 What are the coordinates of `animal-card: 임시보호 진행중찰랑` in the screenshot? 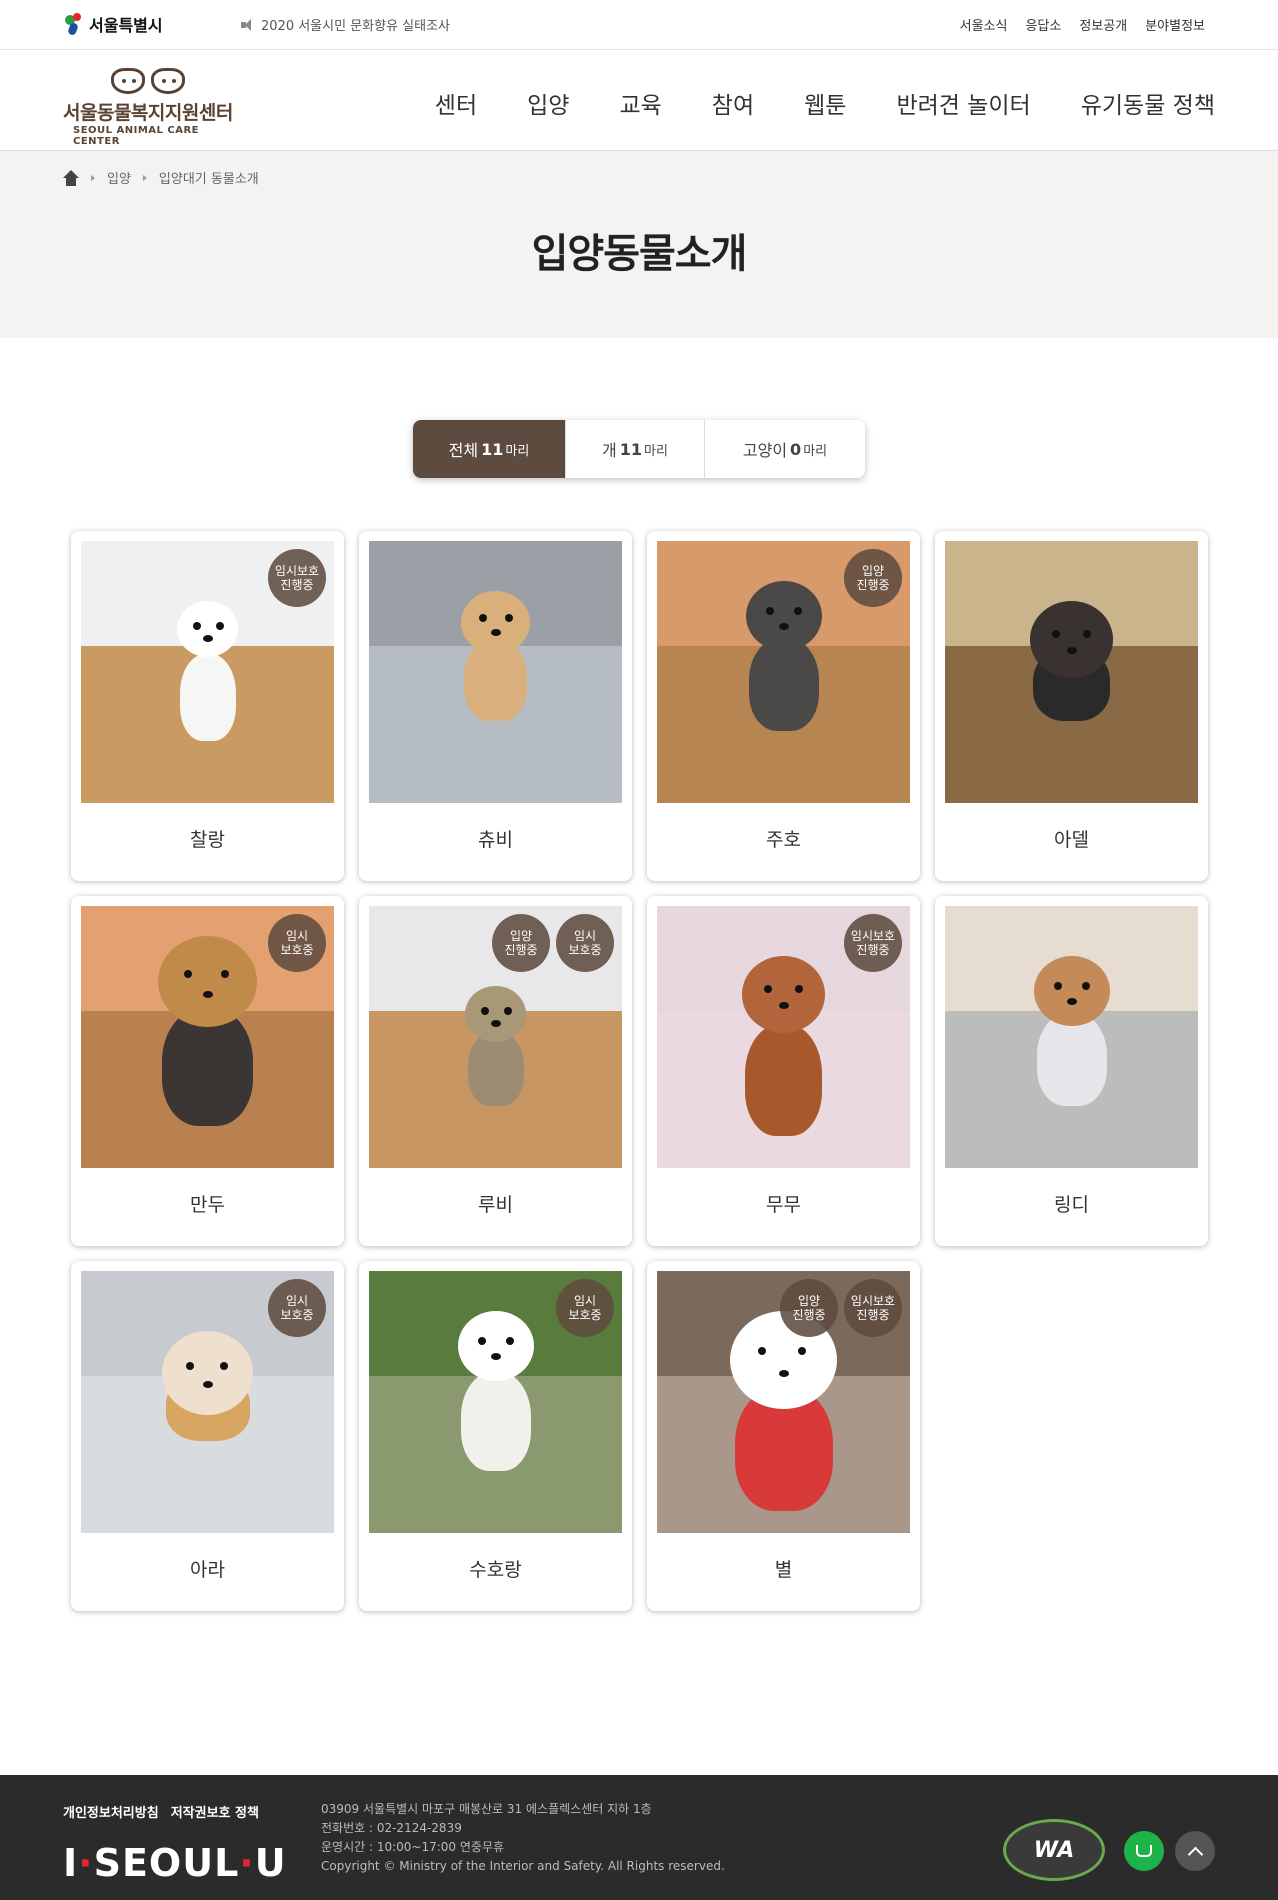 It's located at (207, 706).